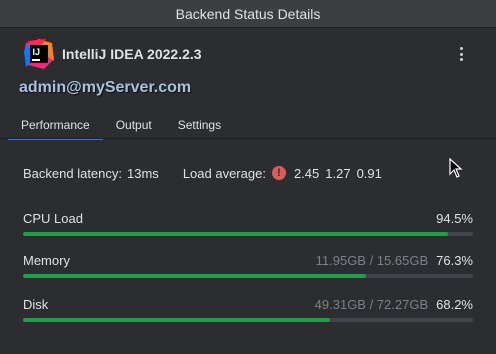  I want to click on metric-label: CPU Load, so click(53, 218).